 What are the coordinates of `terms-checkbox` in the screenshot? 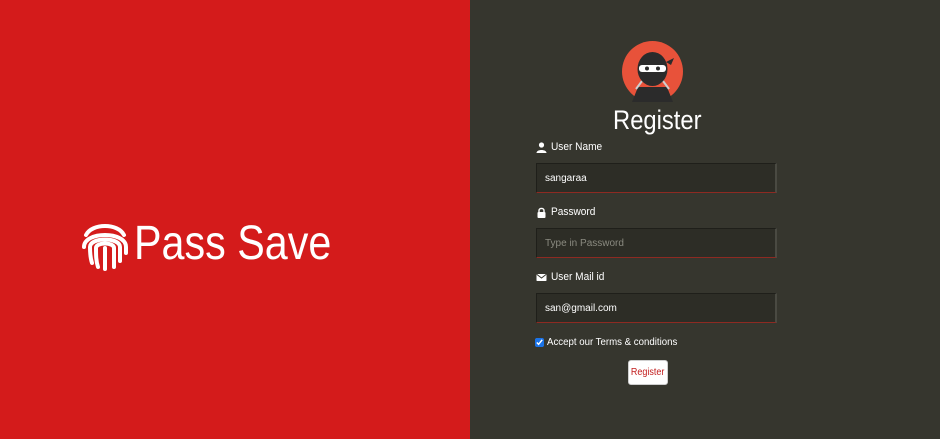 It's located at (539, 342).